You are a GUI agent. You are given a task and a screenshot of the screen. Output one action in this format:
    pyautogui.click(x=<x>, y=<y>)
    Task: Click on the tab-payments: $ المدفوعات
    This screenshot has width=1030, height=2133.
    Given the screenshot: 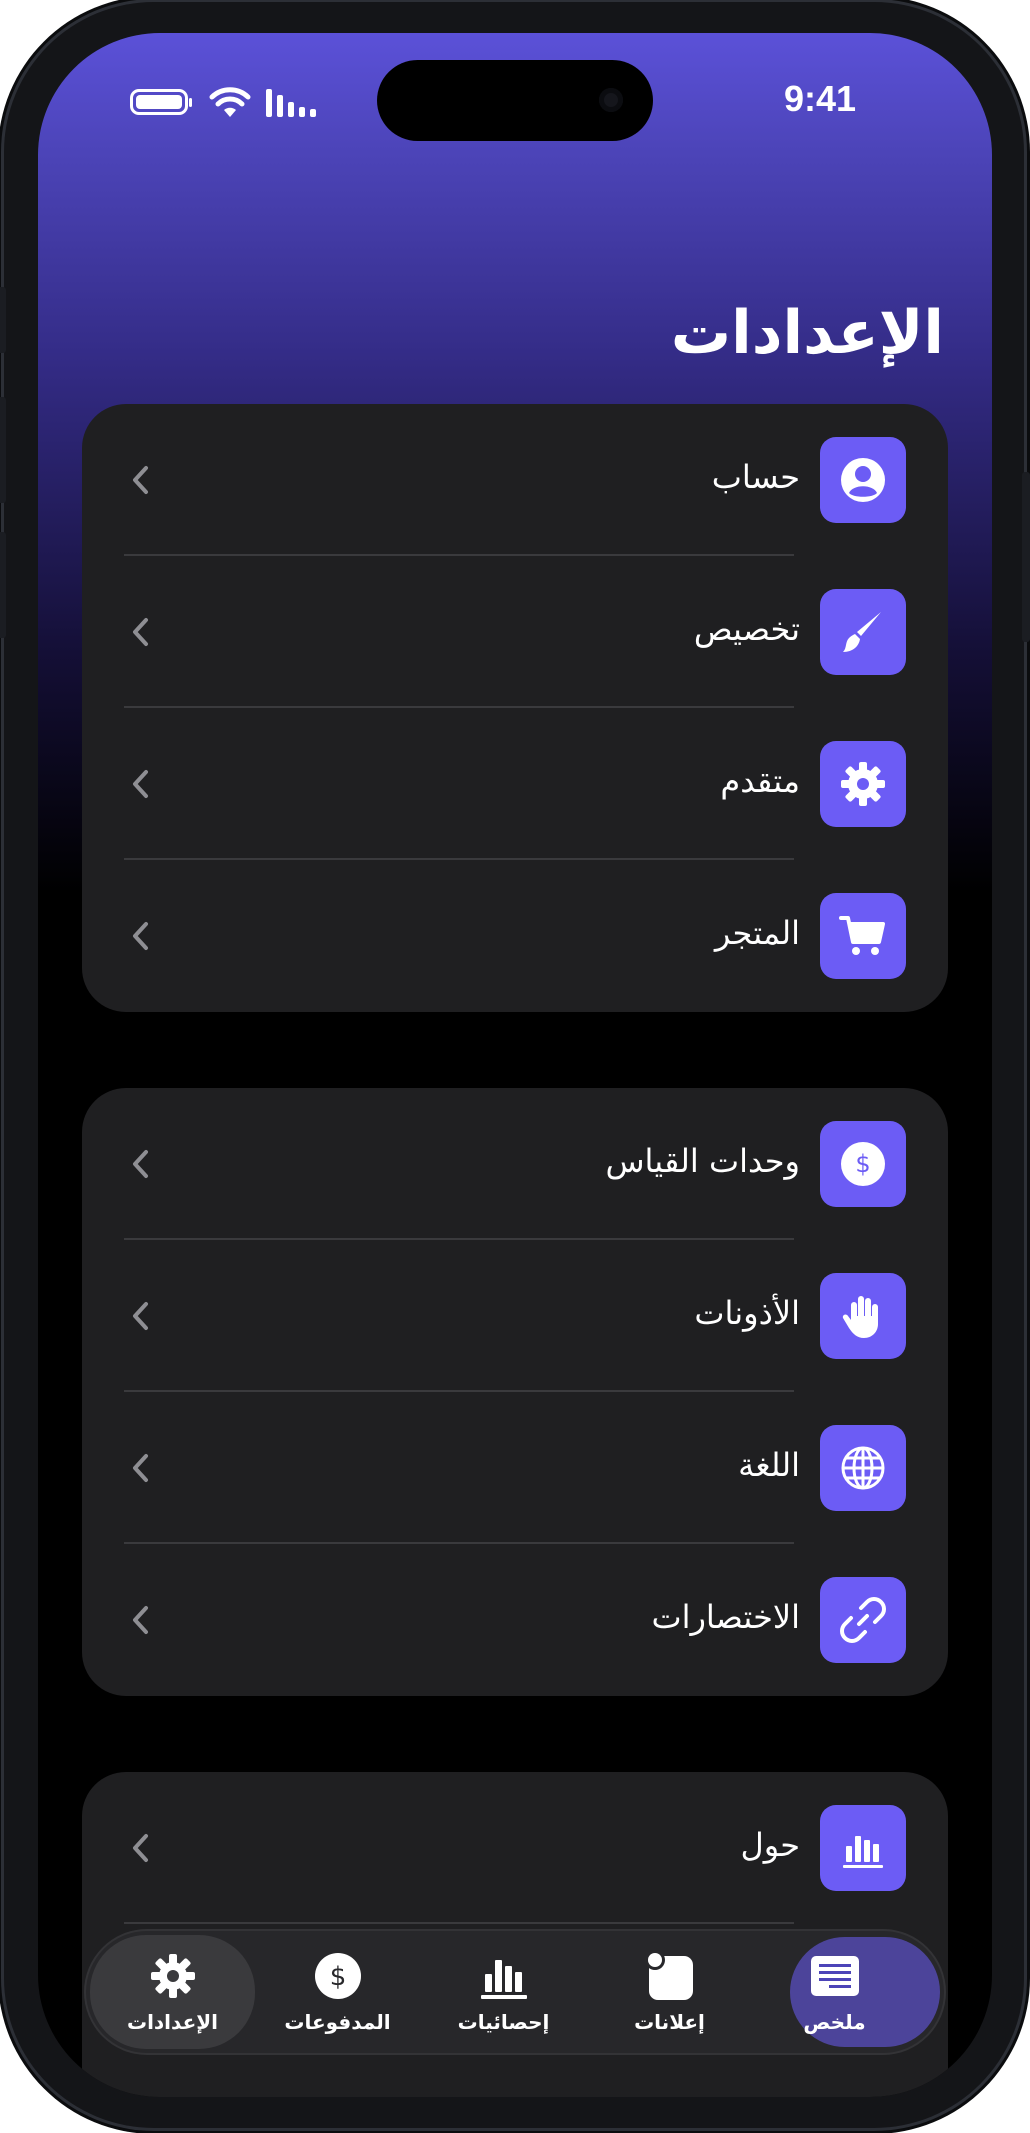 What is the action you would take?
    pyautogui.click(x=337, y=1992)
    